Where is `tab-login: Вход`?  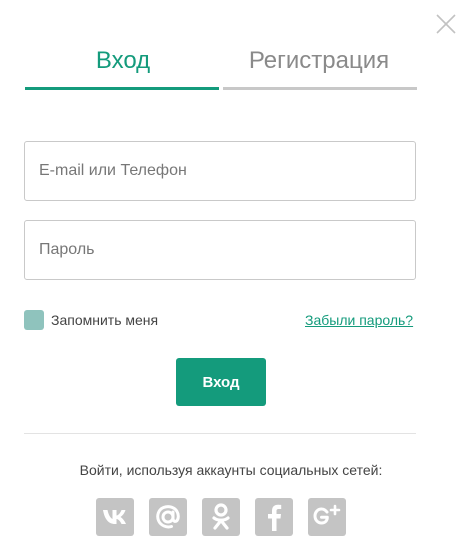 tab-login: Вход is located at coordinates (123, 66).